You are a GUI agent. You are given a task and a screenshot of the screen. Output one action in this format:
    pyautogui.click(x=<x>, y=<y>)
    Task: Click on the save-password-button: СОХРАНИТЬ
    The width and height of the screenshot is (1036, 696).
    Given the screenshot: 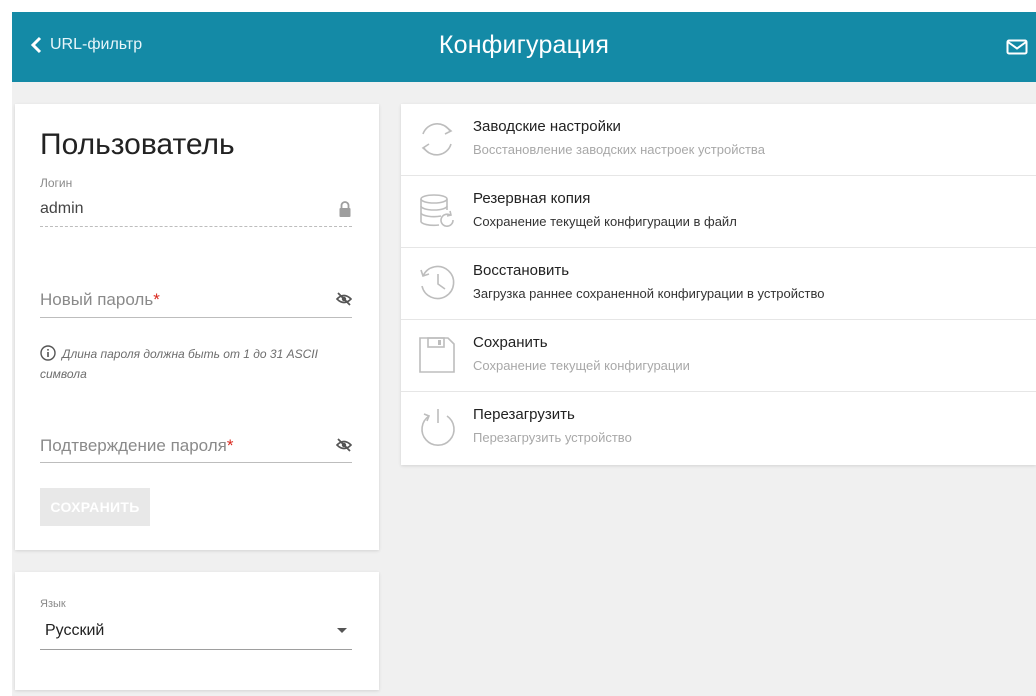 What is the action you would take?
    pyautogui.click(x=95, y=507)
    